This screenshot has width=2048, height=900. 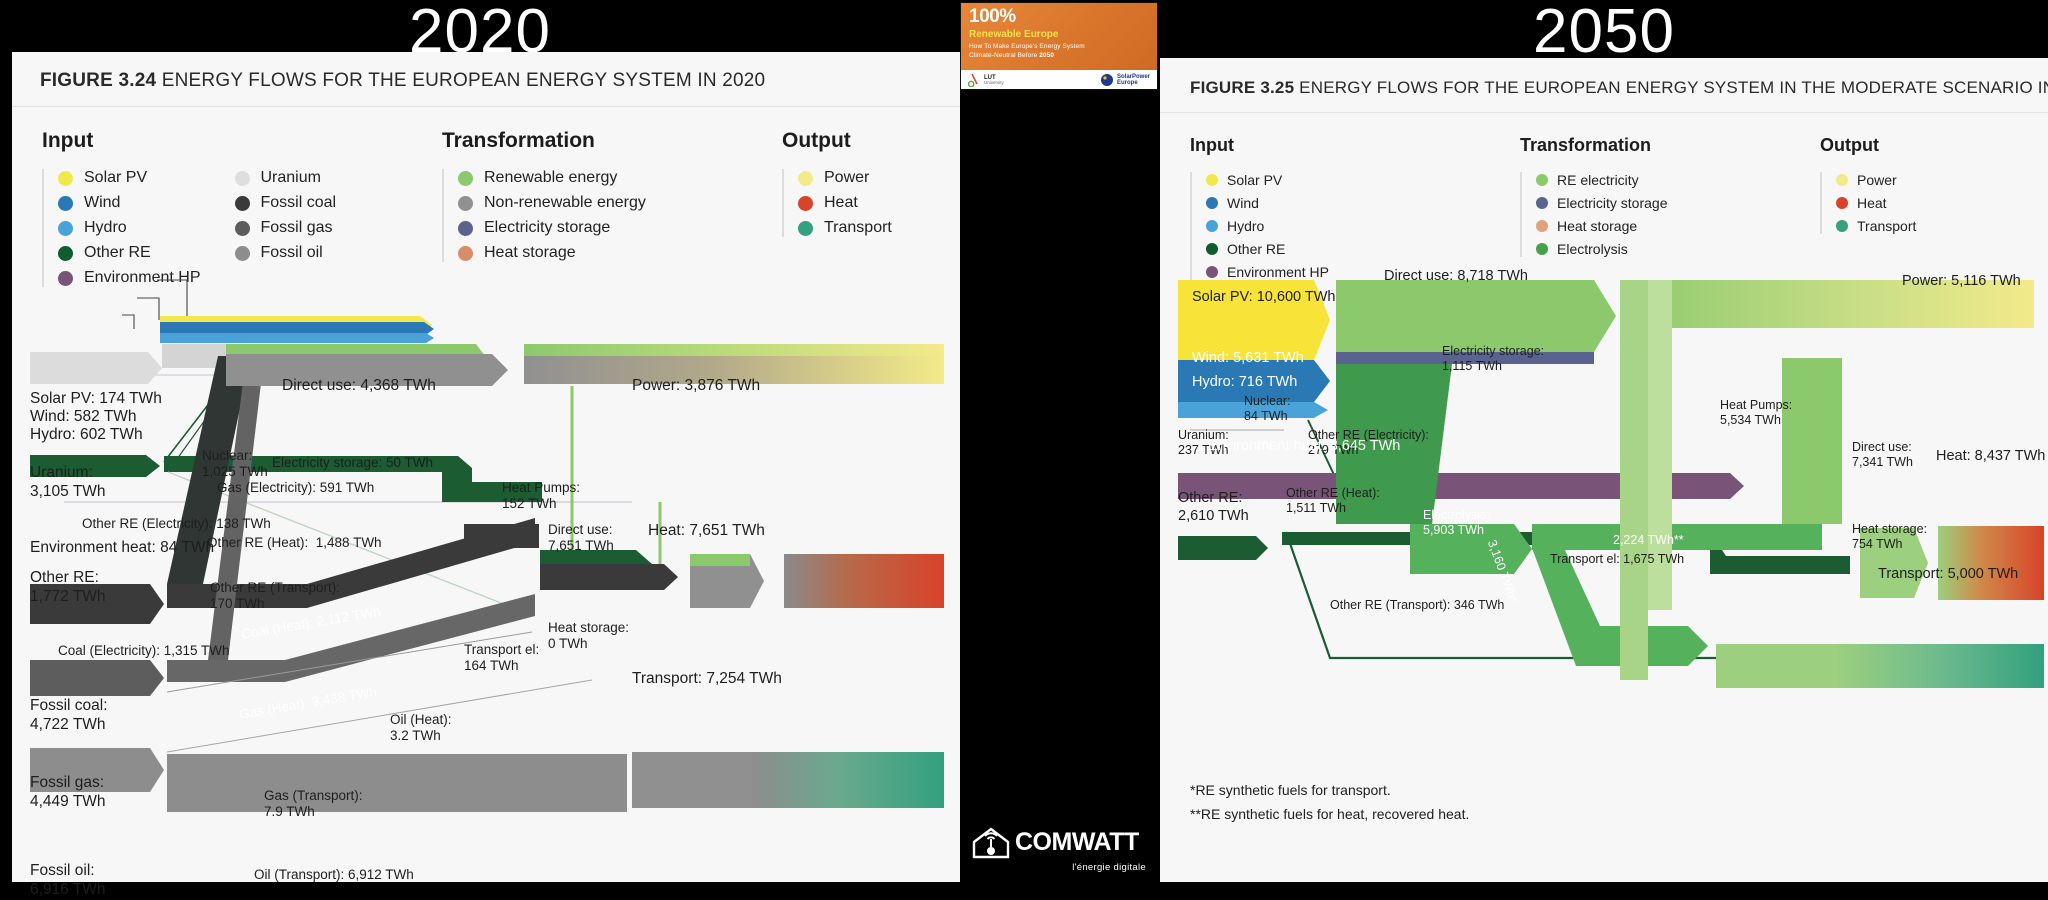 I want to click on book-tagline-2: Climate-Neutral Before 2050, so click(x=1059, y=55).